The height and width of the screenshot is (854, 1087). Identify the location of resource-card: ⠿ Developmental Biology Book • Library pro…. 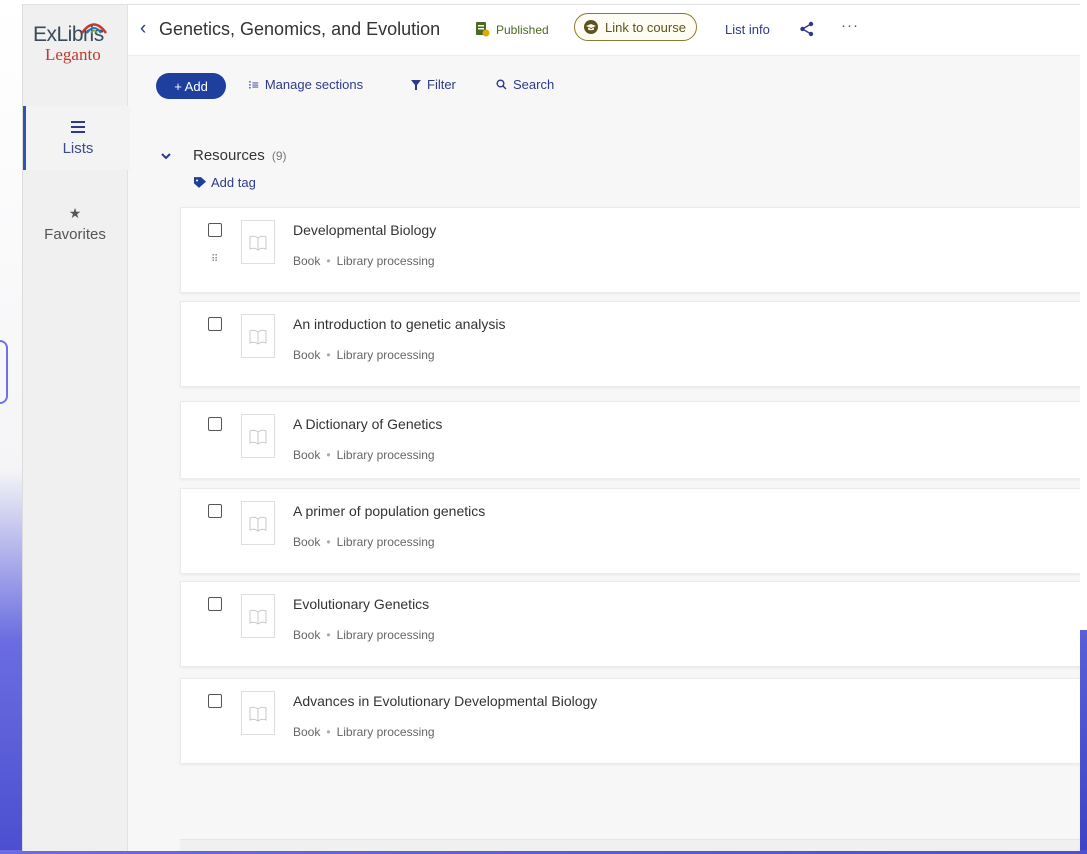
(630, 250).